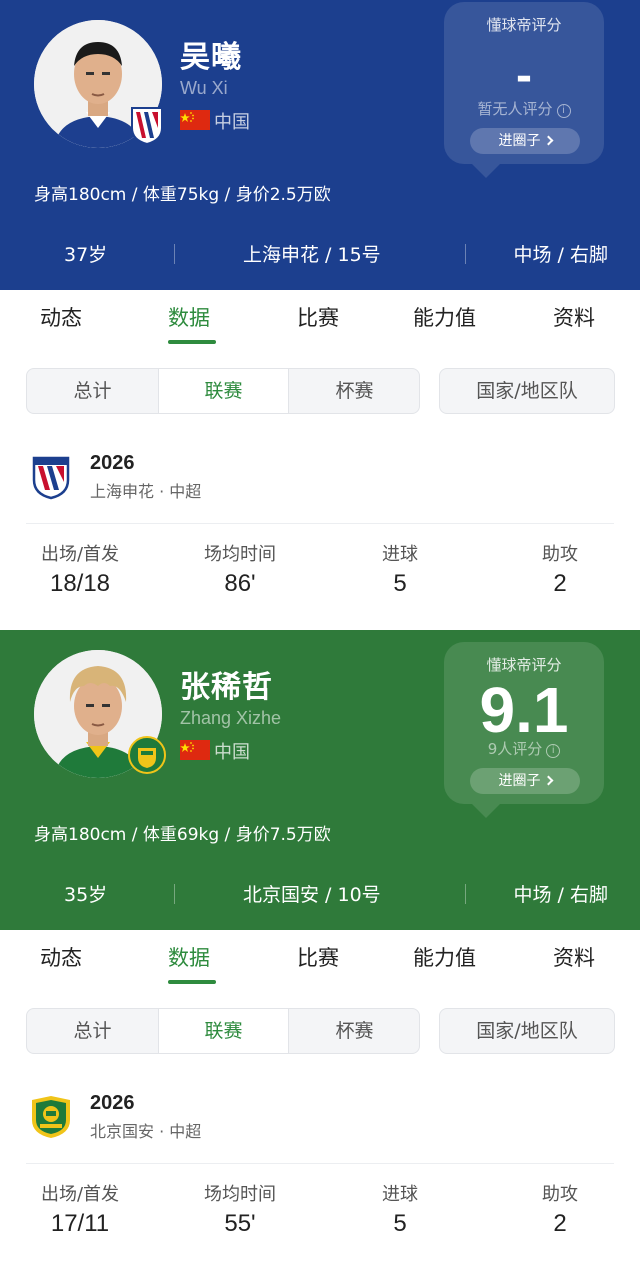 Image resolution: width=640 pixels, height=1263 pixels. Describe the element at coordinates (147, 125) in the screenshot. I see `shenhua-badge-icon` at that location.